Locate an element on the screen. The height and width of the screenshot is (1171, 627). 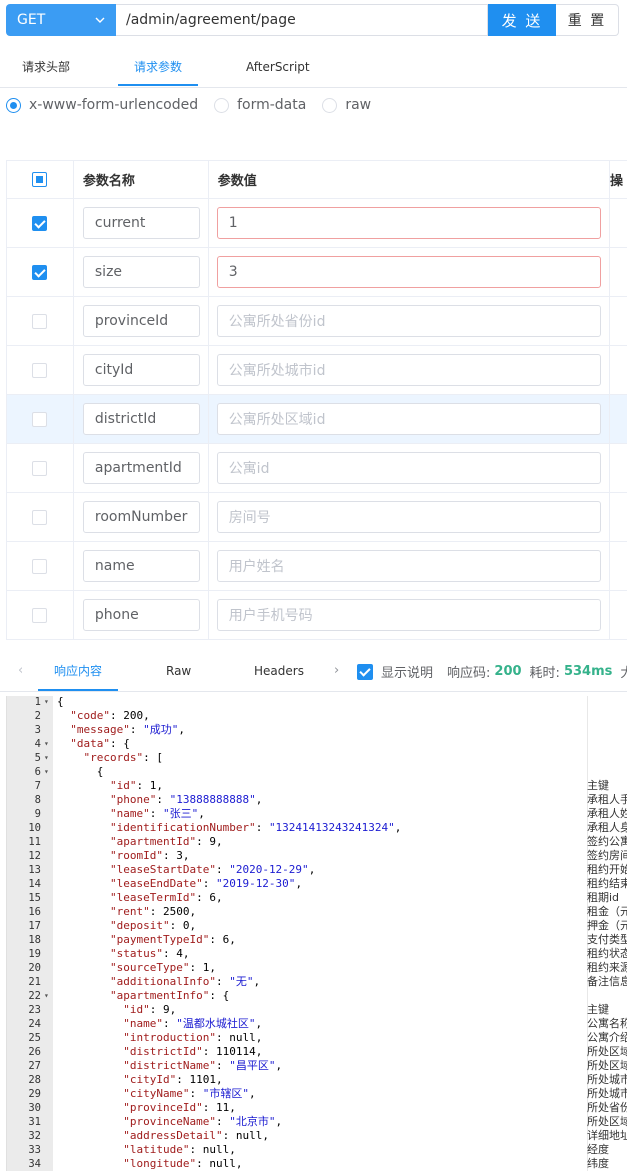
response-size-label: 大小 is located at coordinates (623, 673).